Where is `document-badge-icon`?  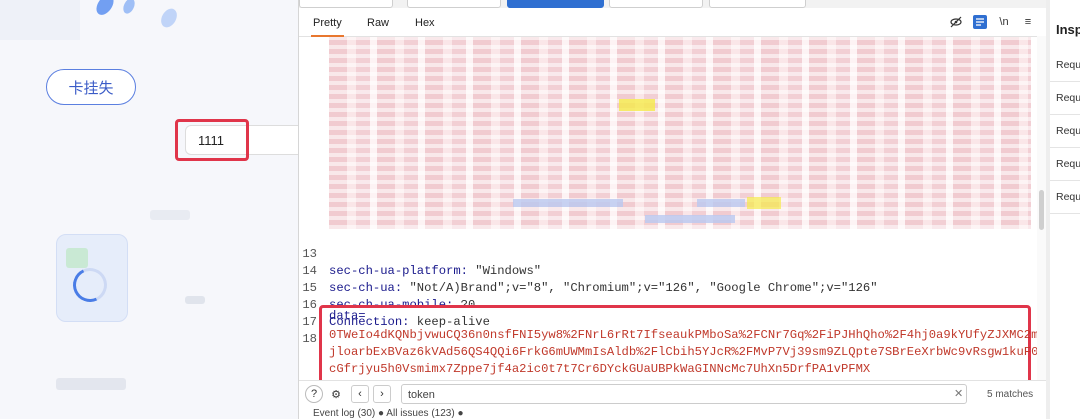
document-badge-icon is located at coordinates (77, 258).